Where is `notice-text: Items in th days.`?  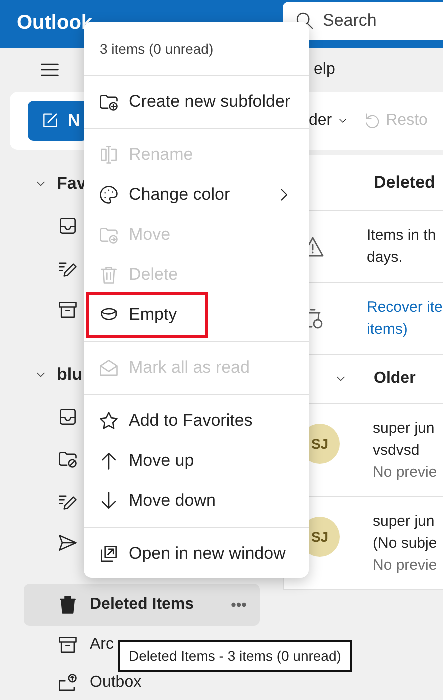
notice-text: Items in th days. is located at coordinates (401, 247).